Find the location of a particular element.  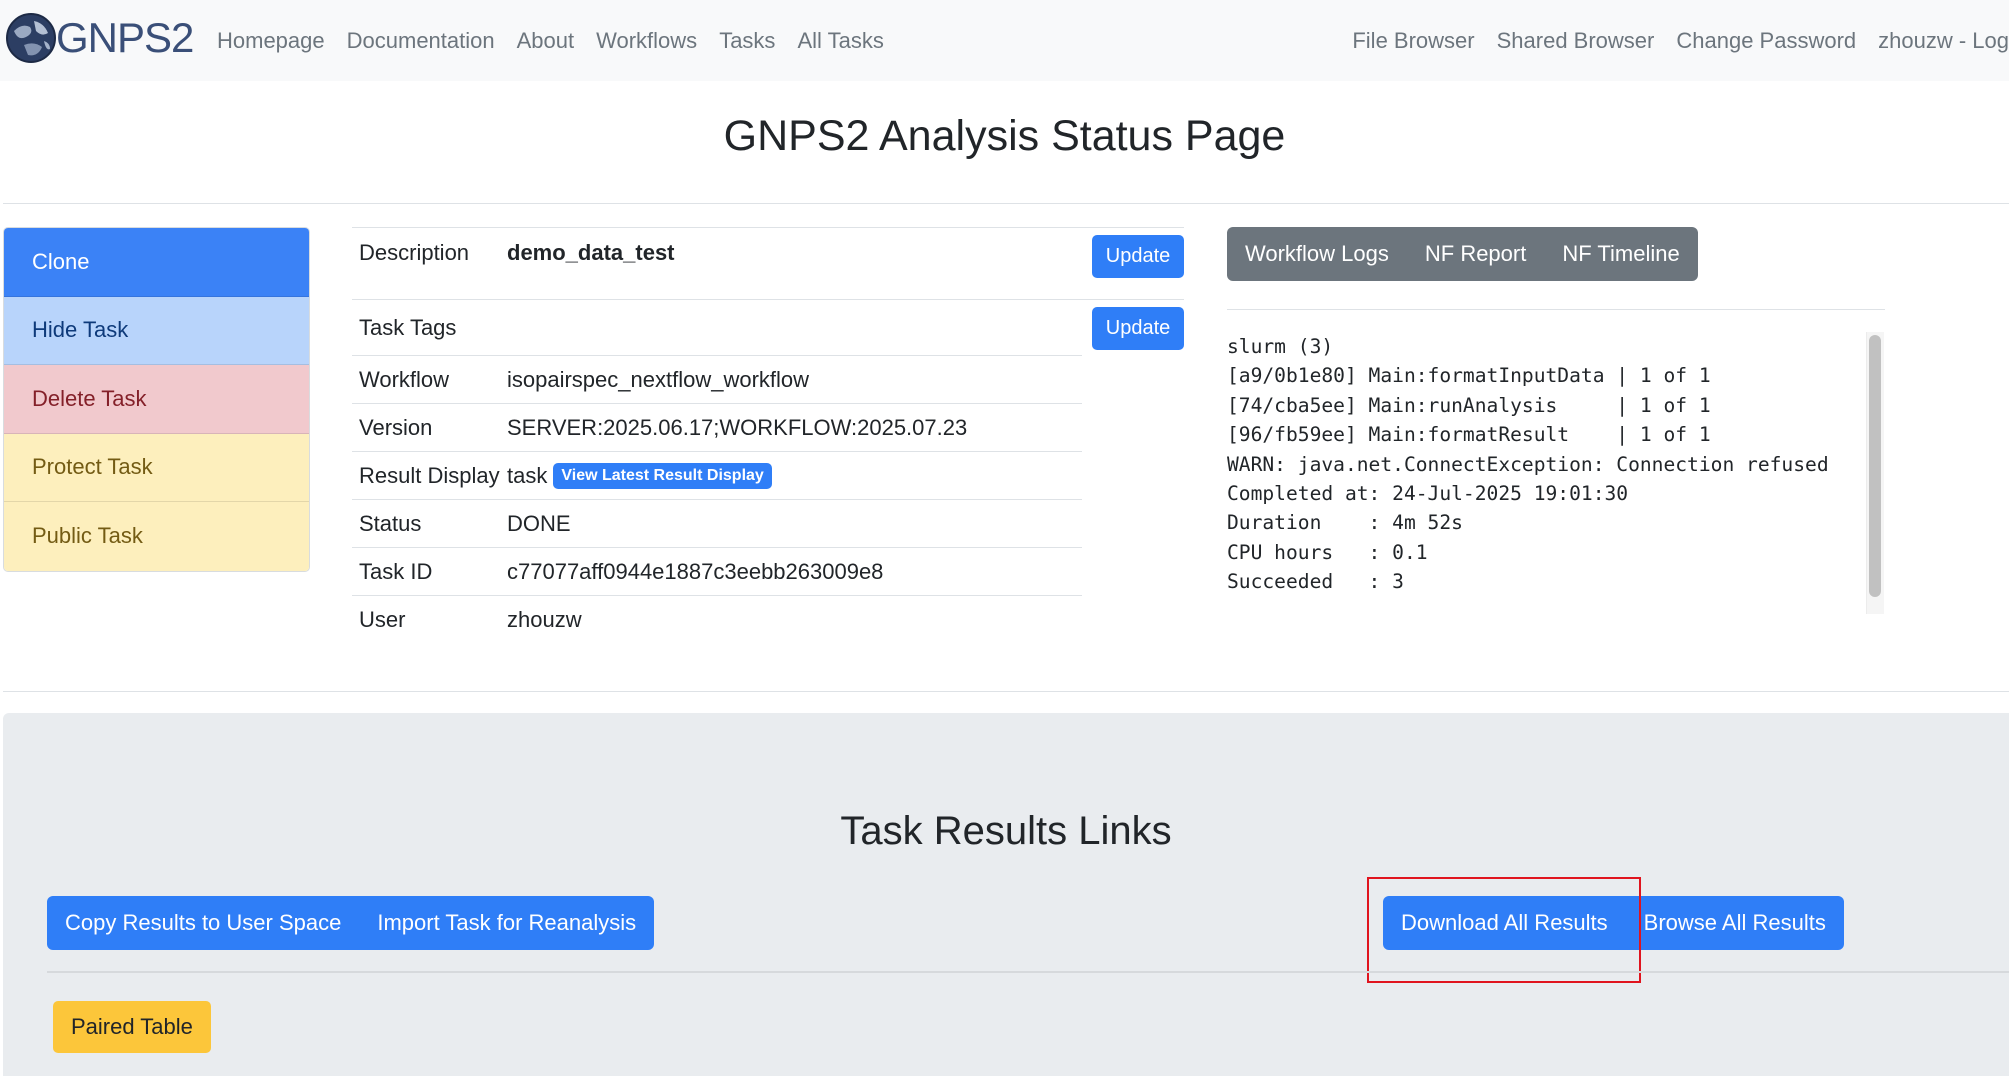

delete-task-button: Delete Task is located at coordinates (156, 399).